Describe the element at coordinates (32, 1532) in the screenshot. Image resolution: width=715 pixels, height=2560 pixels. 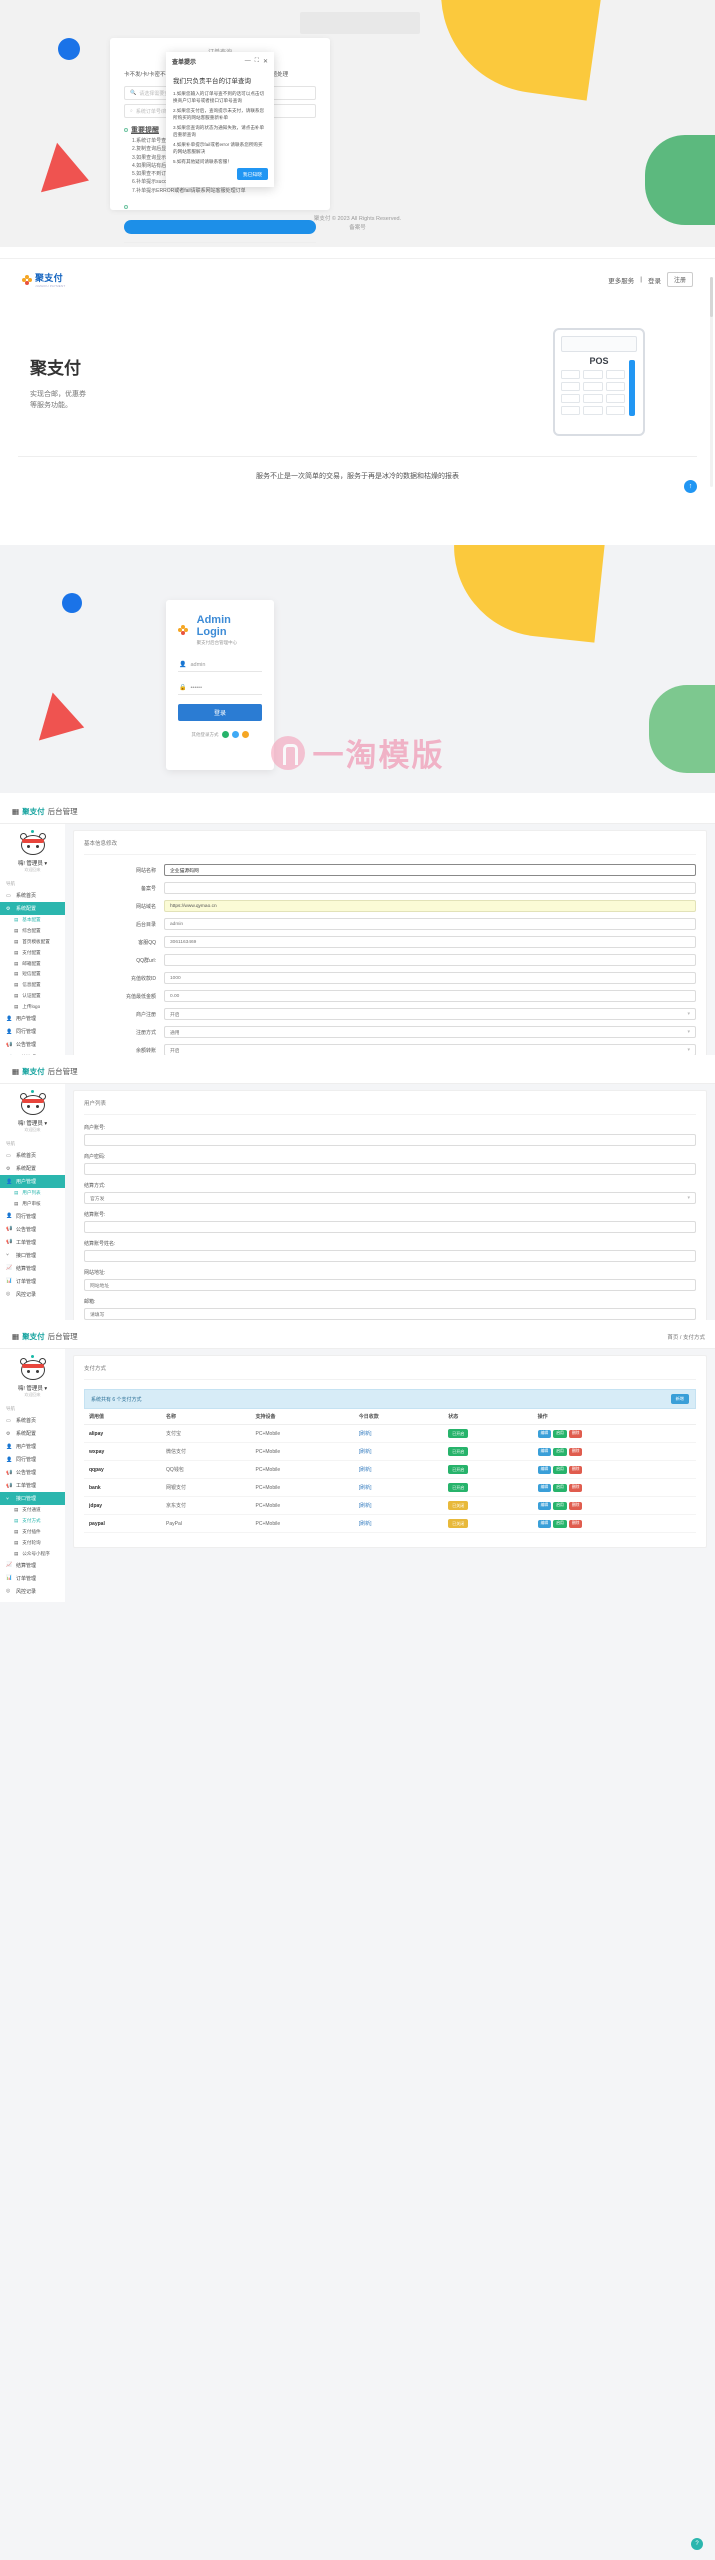
I see `sidebar-sub-pay-plugin: ▤ 支付插件` at that location.